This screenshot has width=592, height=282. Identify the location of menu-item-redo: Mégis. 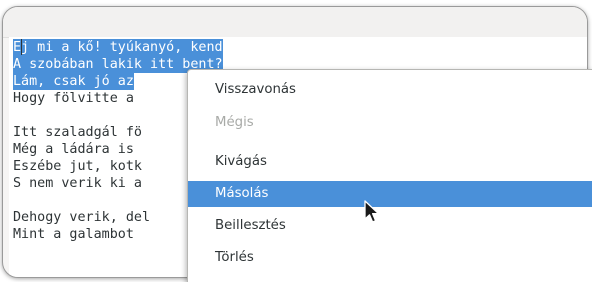
(234, 122).